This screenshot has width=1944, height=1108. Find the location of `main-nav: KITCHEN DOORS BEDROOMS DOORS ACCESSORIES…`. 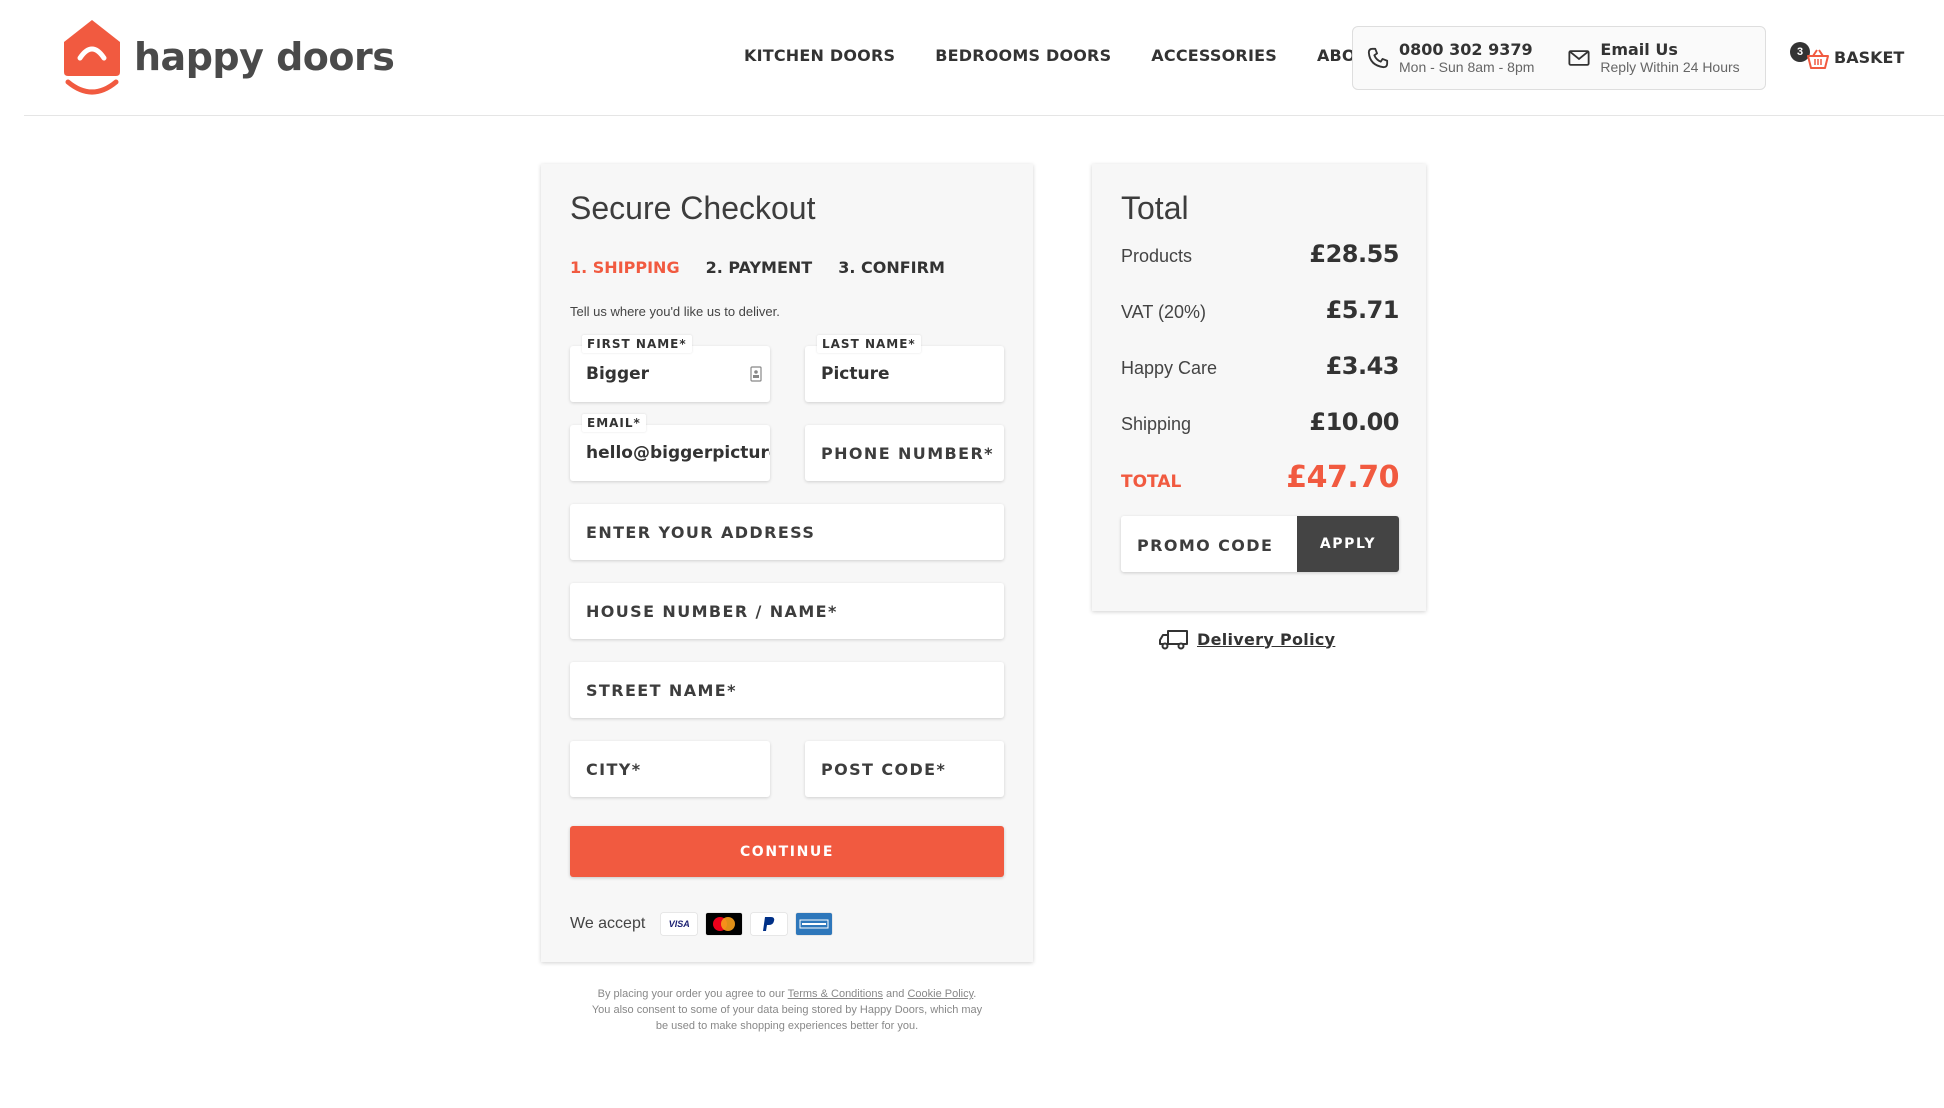

main-nav: KITCHEN DOORS BEDROOMS DOORS ACCESSORIES… is located at coordinates (1082, 55).